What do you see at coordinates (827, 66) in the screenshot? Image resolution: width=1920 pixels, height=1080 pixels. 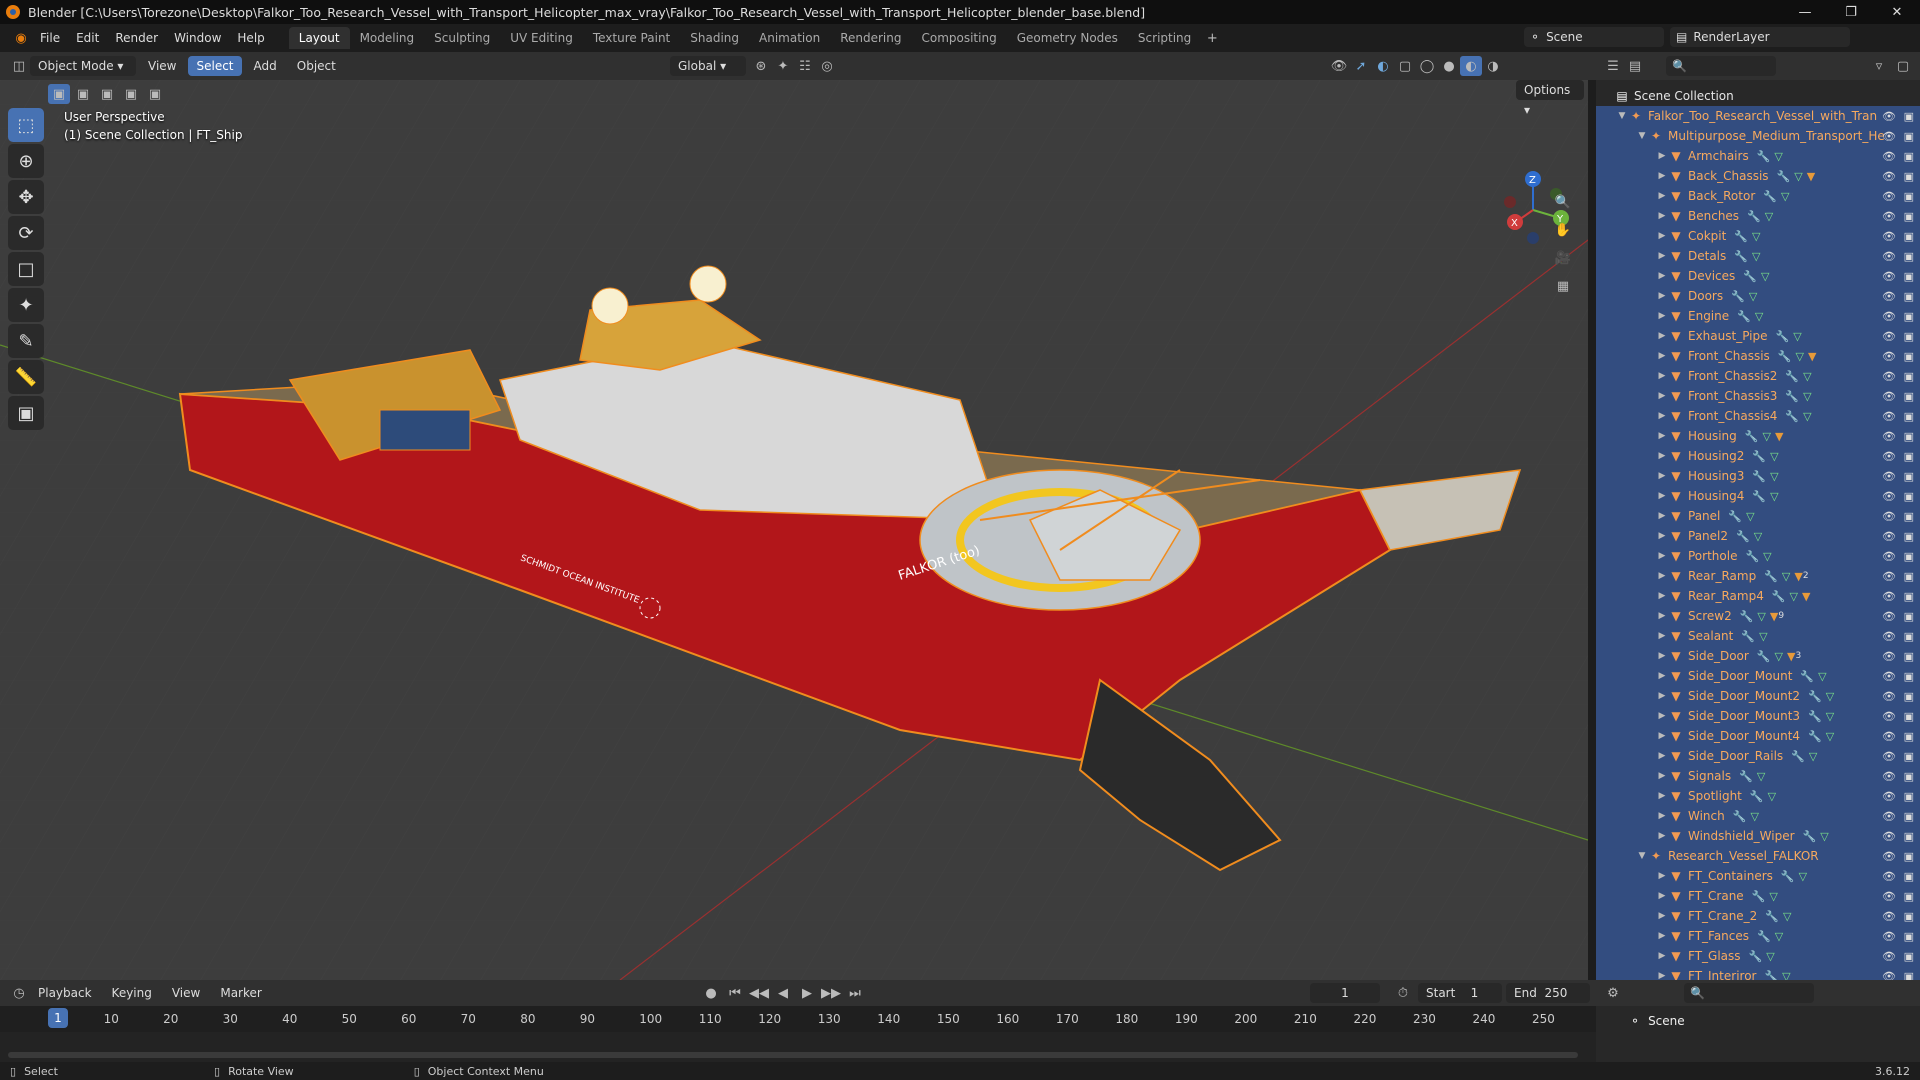 I see `proportional-edit-icon: ◎` at bounding box center [827, 66].